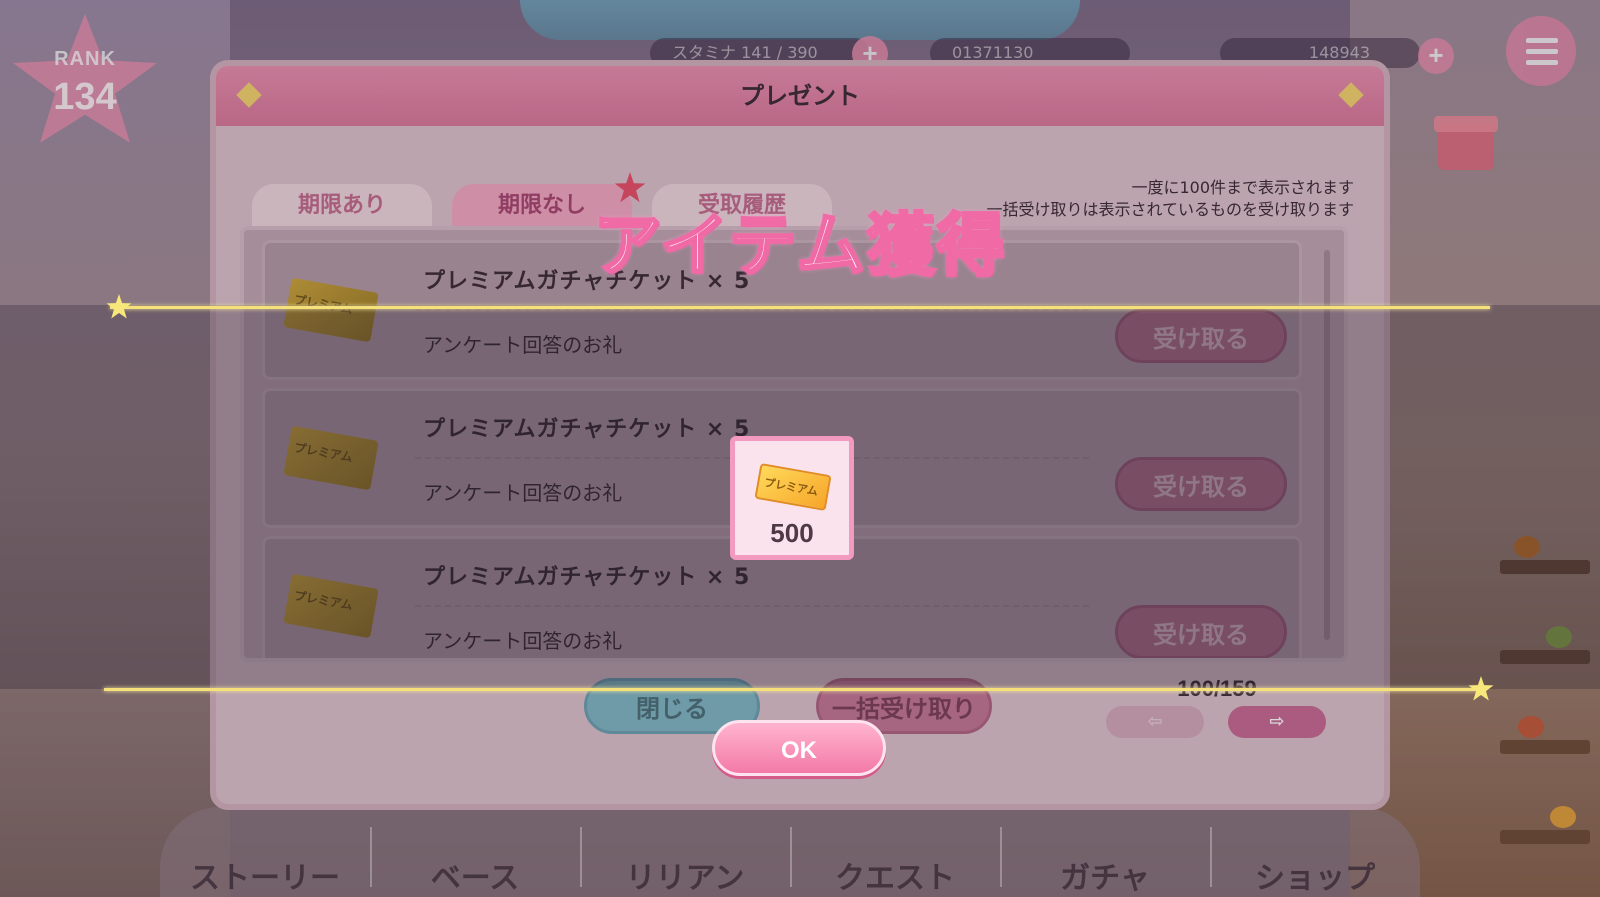 This screenshot has height=897, width=1600. Describe the element at coordinates (799, 247) in the screenshot. I see `item-obtained-title: アイテム獲得` at that location.